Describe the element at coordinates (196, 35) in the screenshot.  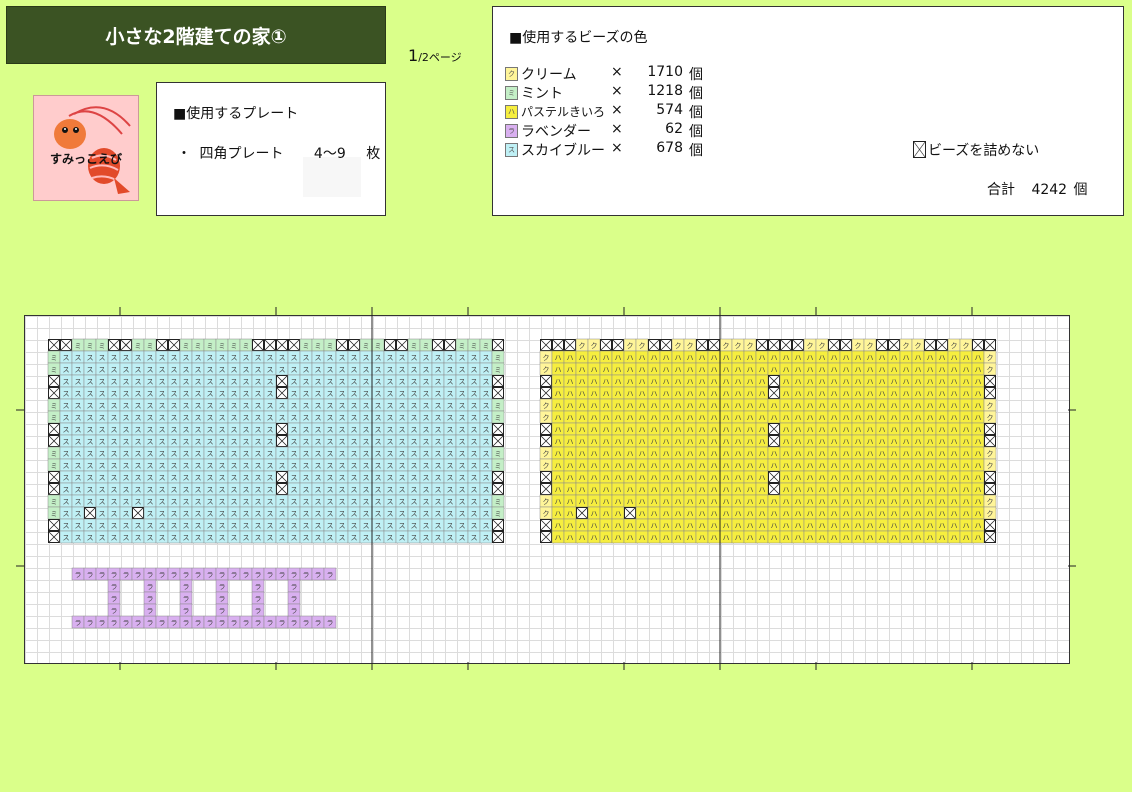
I see `page-title: 小さな2階建ての家①` at that location.